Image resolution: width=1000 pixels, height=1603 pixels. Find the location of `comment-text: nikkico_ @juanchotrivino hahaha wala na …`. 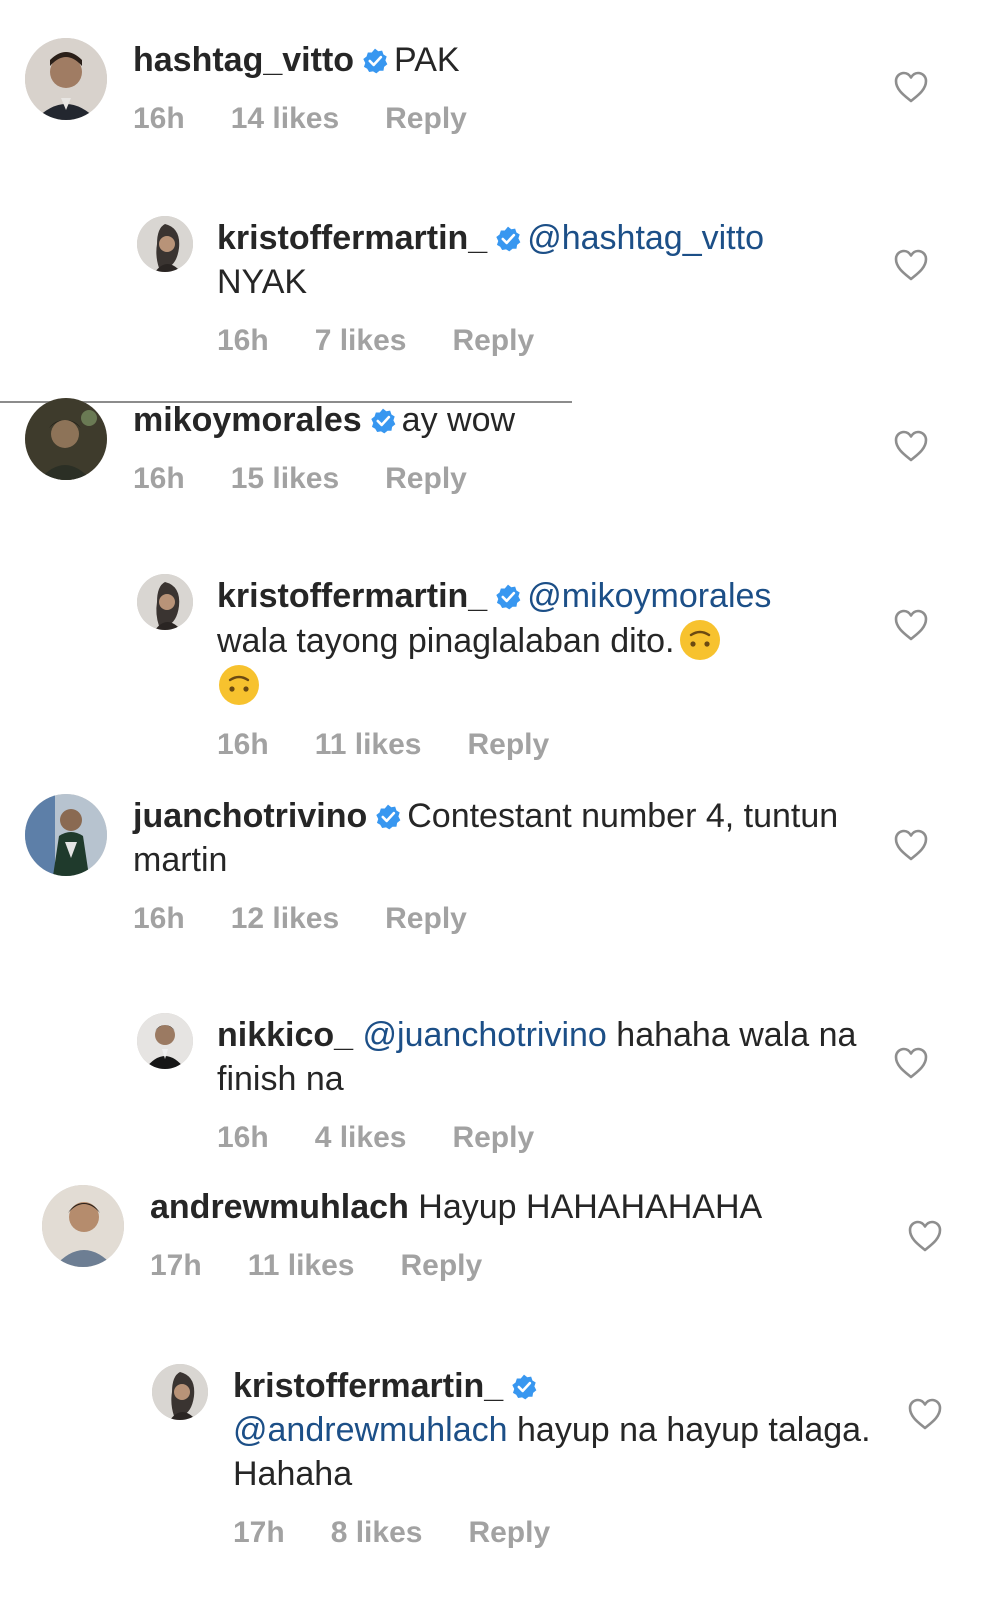

comment-text: nikkico_ @juanchotrivino hahaha wala na … is located at coordinates (553, 1057).